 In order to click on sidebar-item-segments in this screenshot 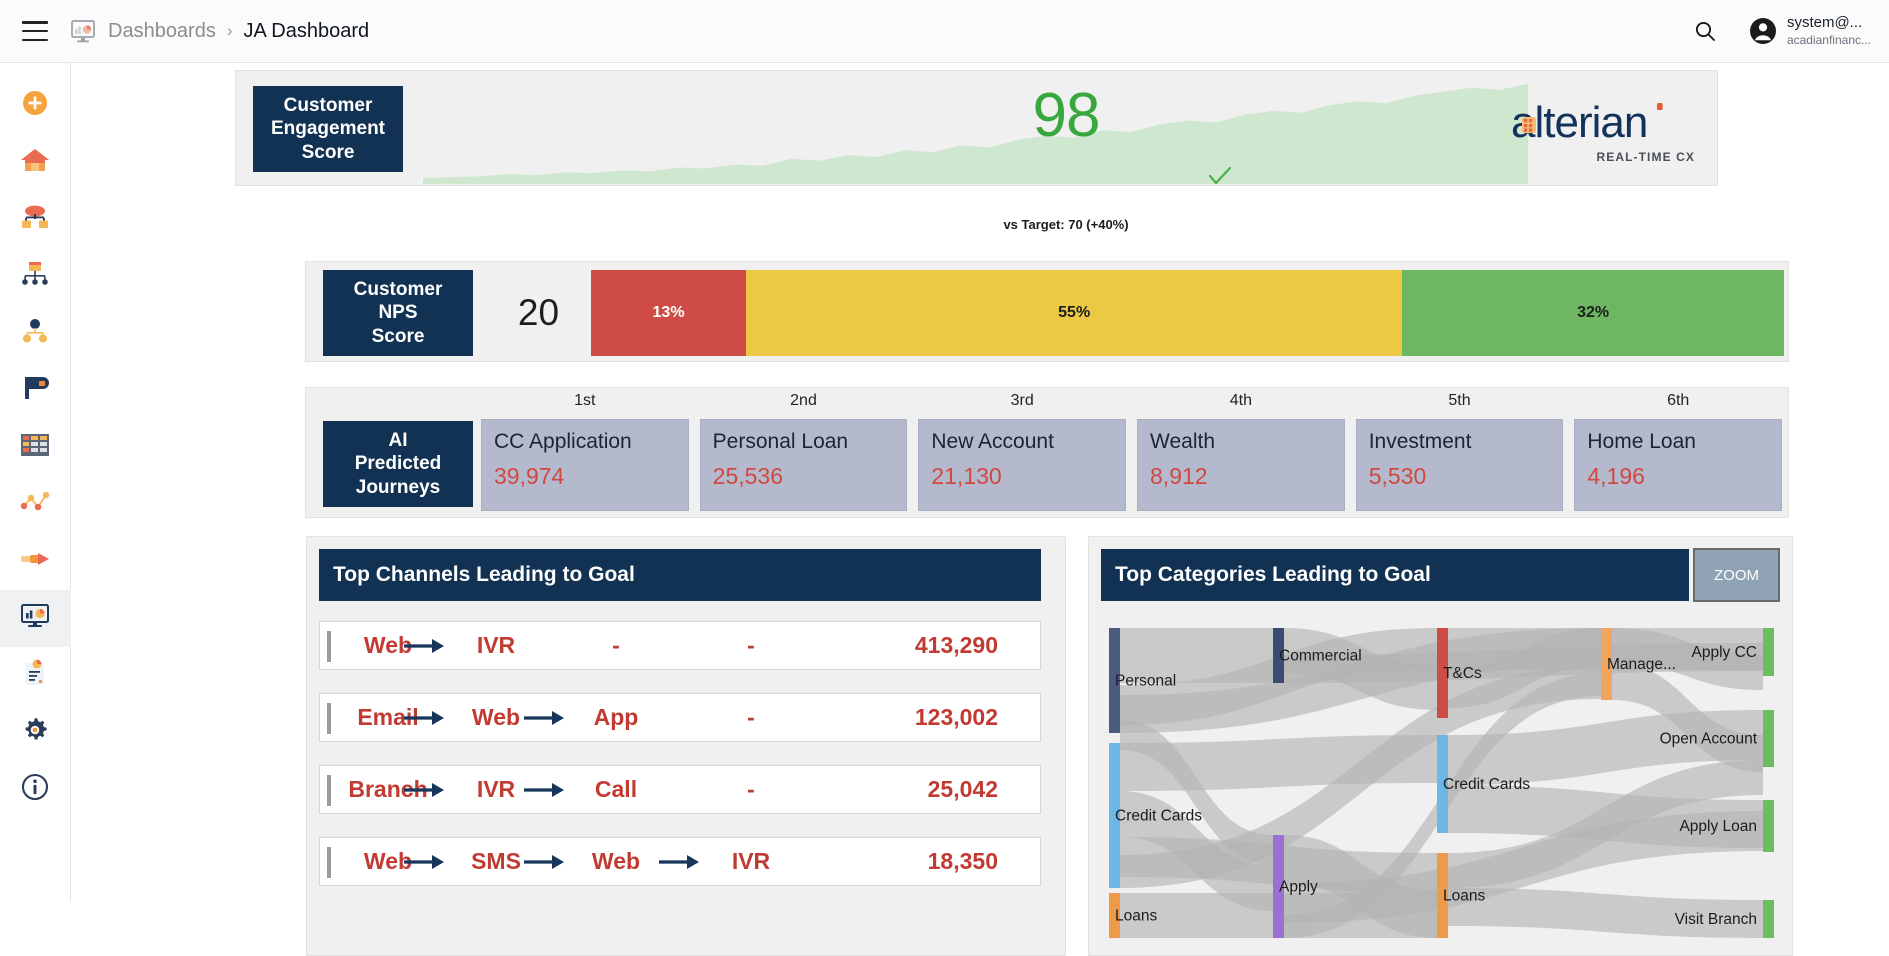, I will do `click(35, 276)`.